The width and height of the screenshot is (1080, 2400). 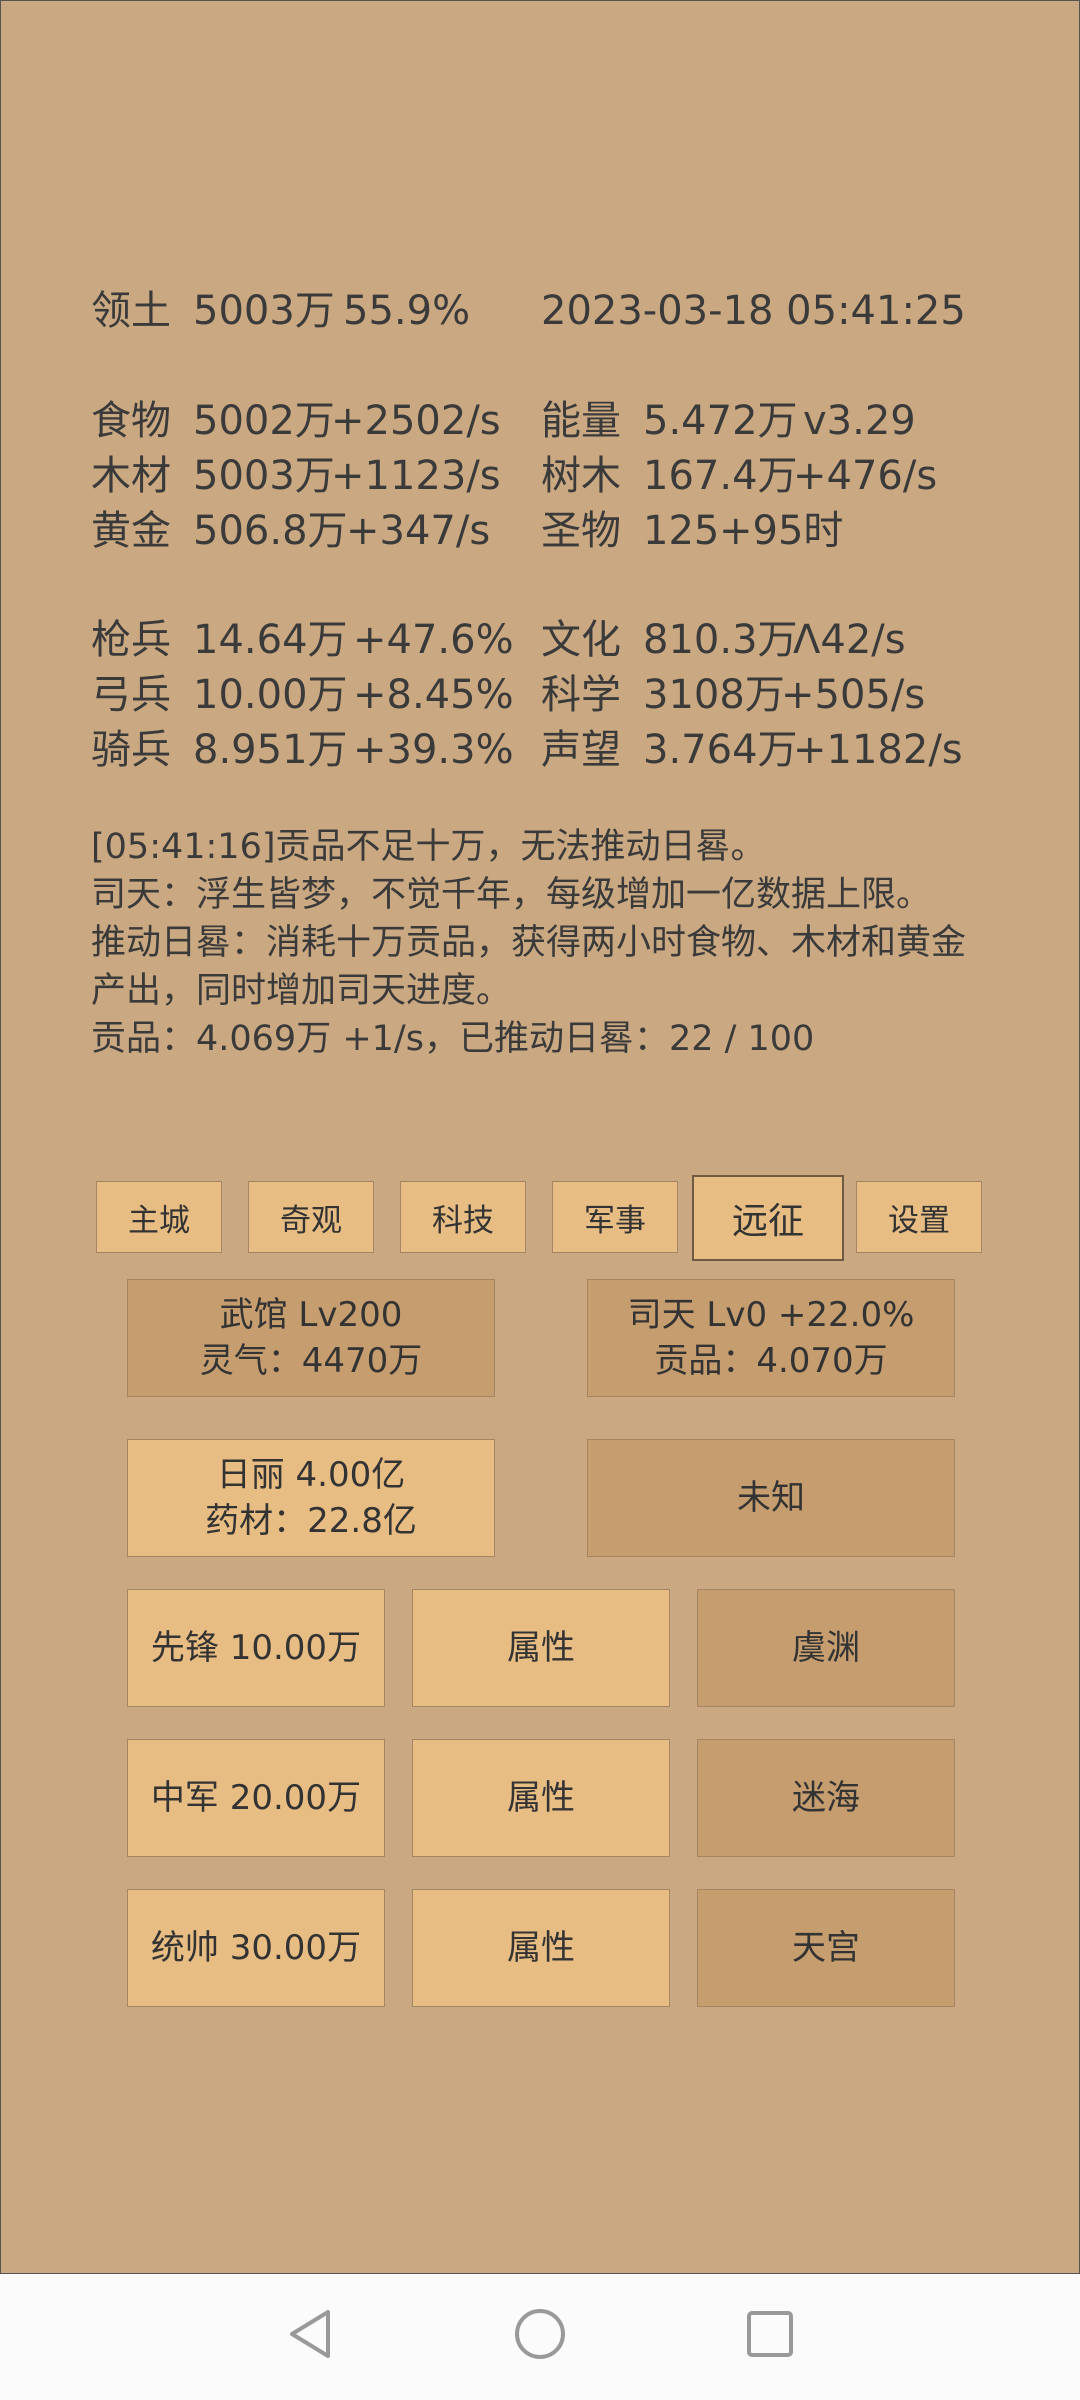 I want to click on rili-value: 日丽 4.00亿, so click(x=311, y=1475).